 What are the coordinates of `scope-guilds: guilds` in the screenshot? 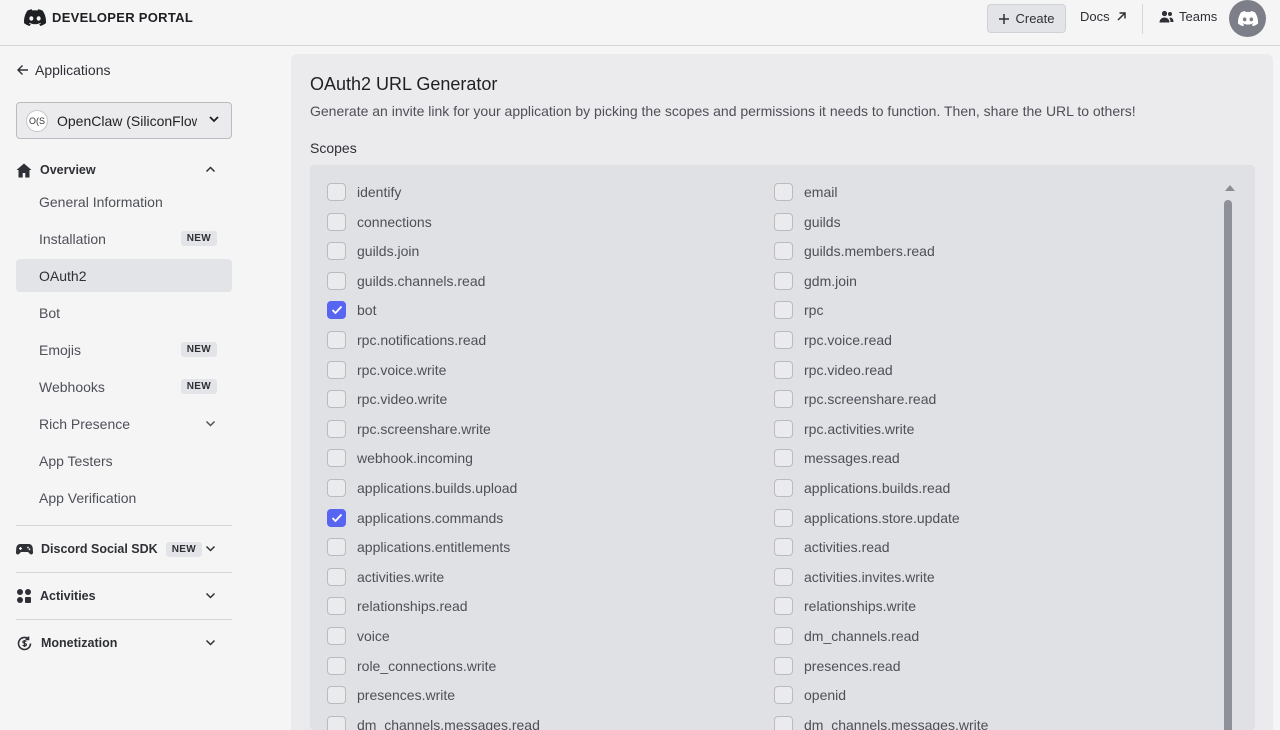 It's located at (807, 222).